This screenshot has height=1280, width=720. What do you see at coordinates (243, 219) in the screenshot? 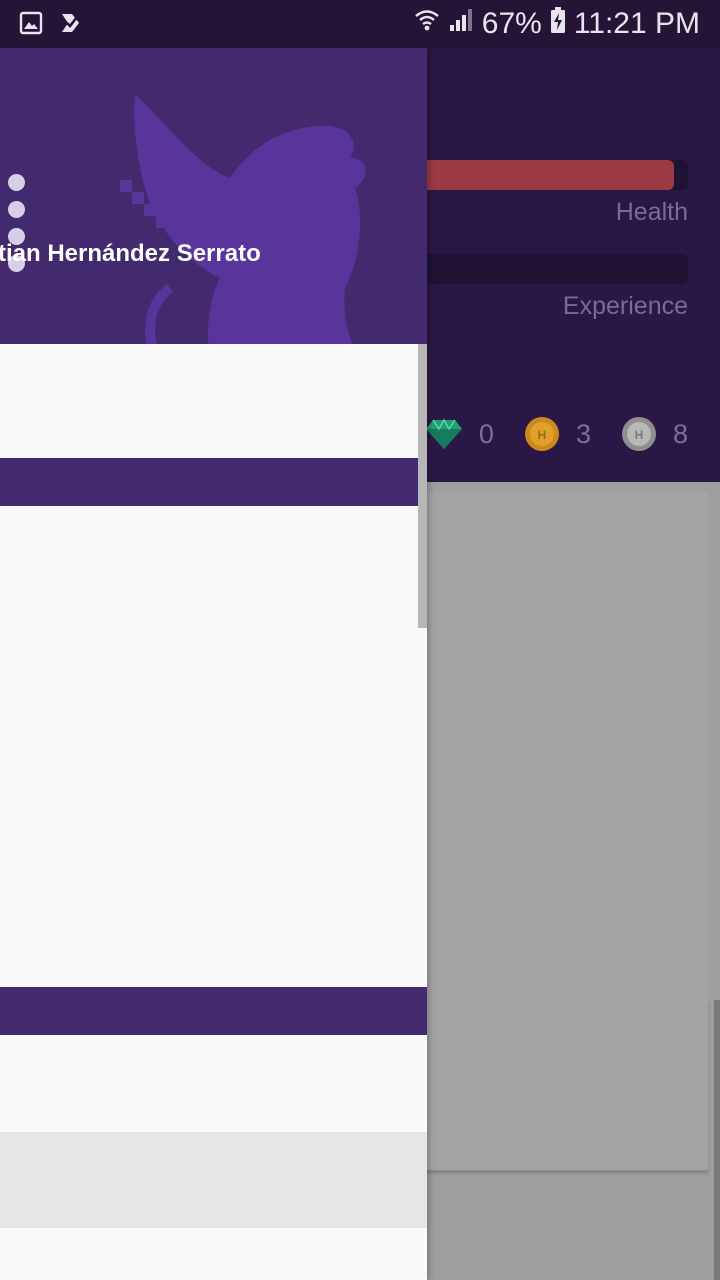
I see `griffin-logo-icon` at bounding box center [243, 219].